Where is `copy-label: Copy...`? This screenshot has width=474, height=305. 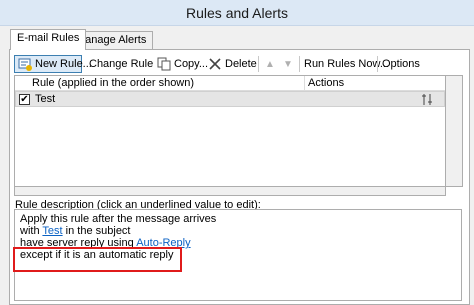 copy-label: Copy... is located at coordinates (191, 64).